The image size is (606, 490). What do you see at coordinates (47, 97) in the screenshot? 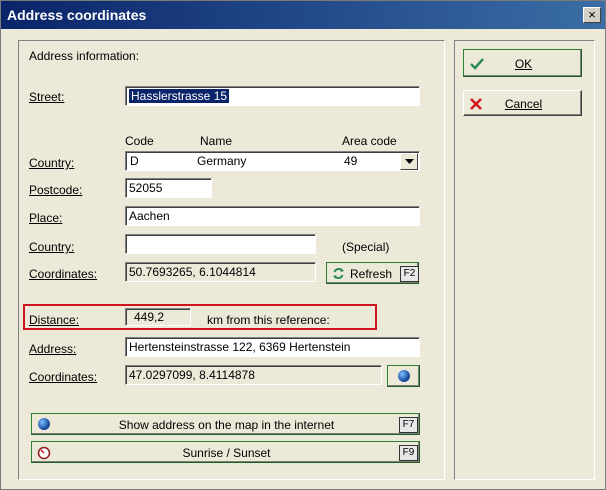
I see `street-label: Street:` at bounding box center [47, 97].